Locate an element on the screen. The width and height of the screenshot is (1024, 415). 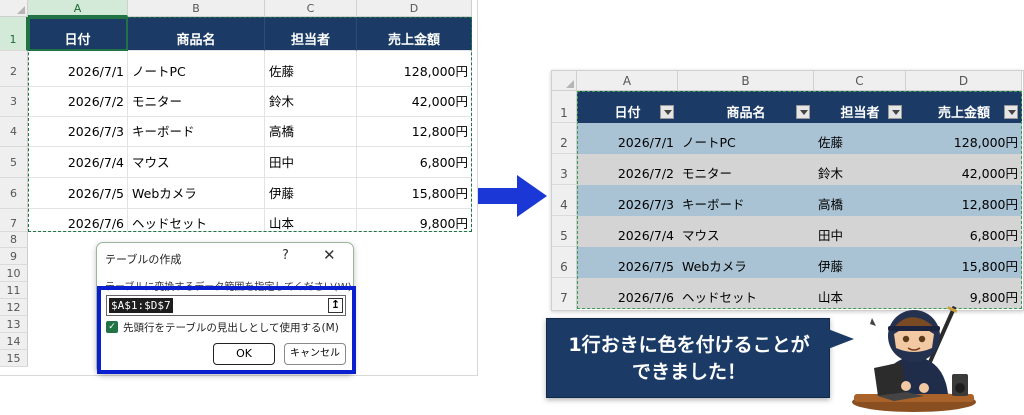
row-header-8: 8 is located at coordinates (14, 240).